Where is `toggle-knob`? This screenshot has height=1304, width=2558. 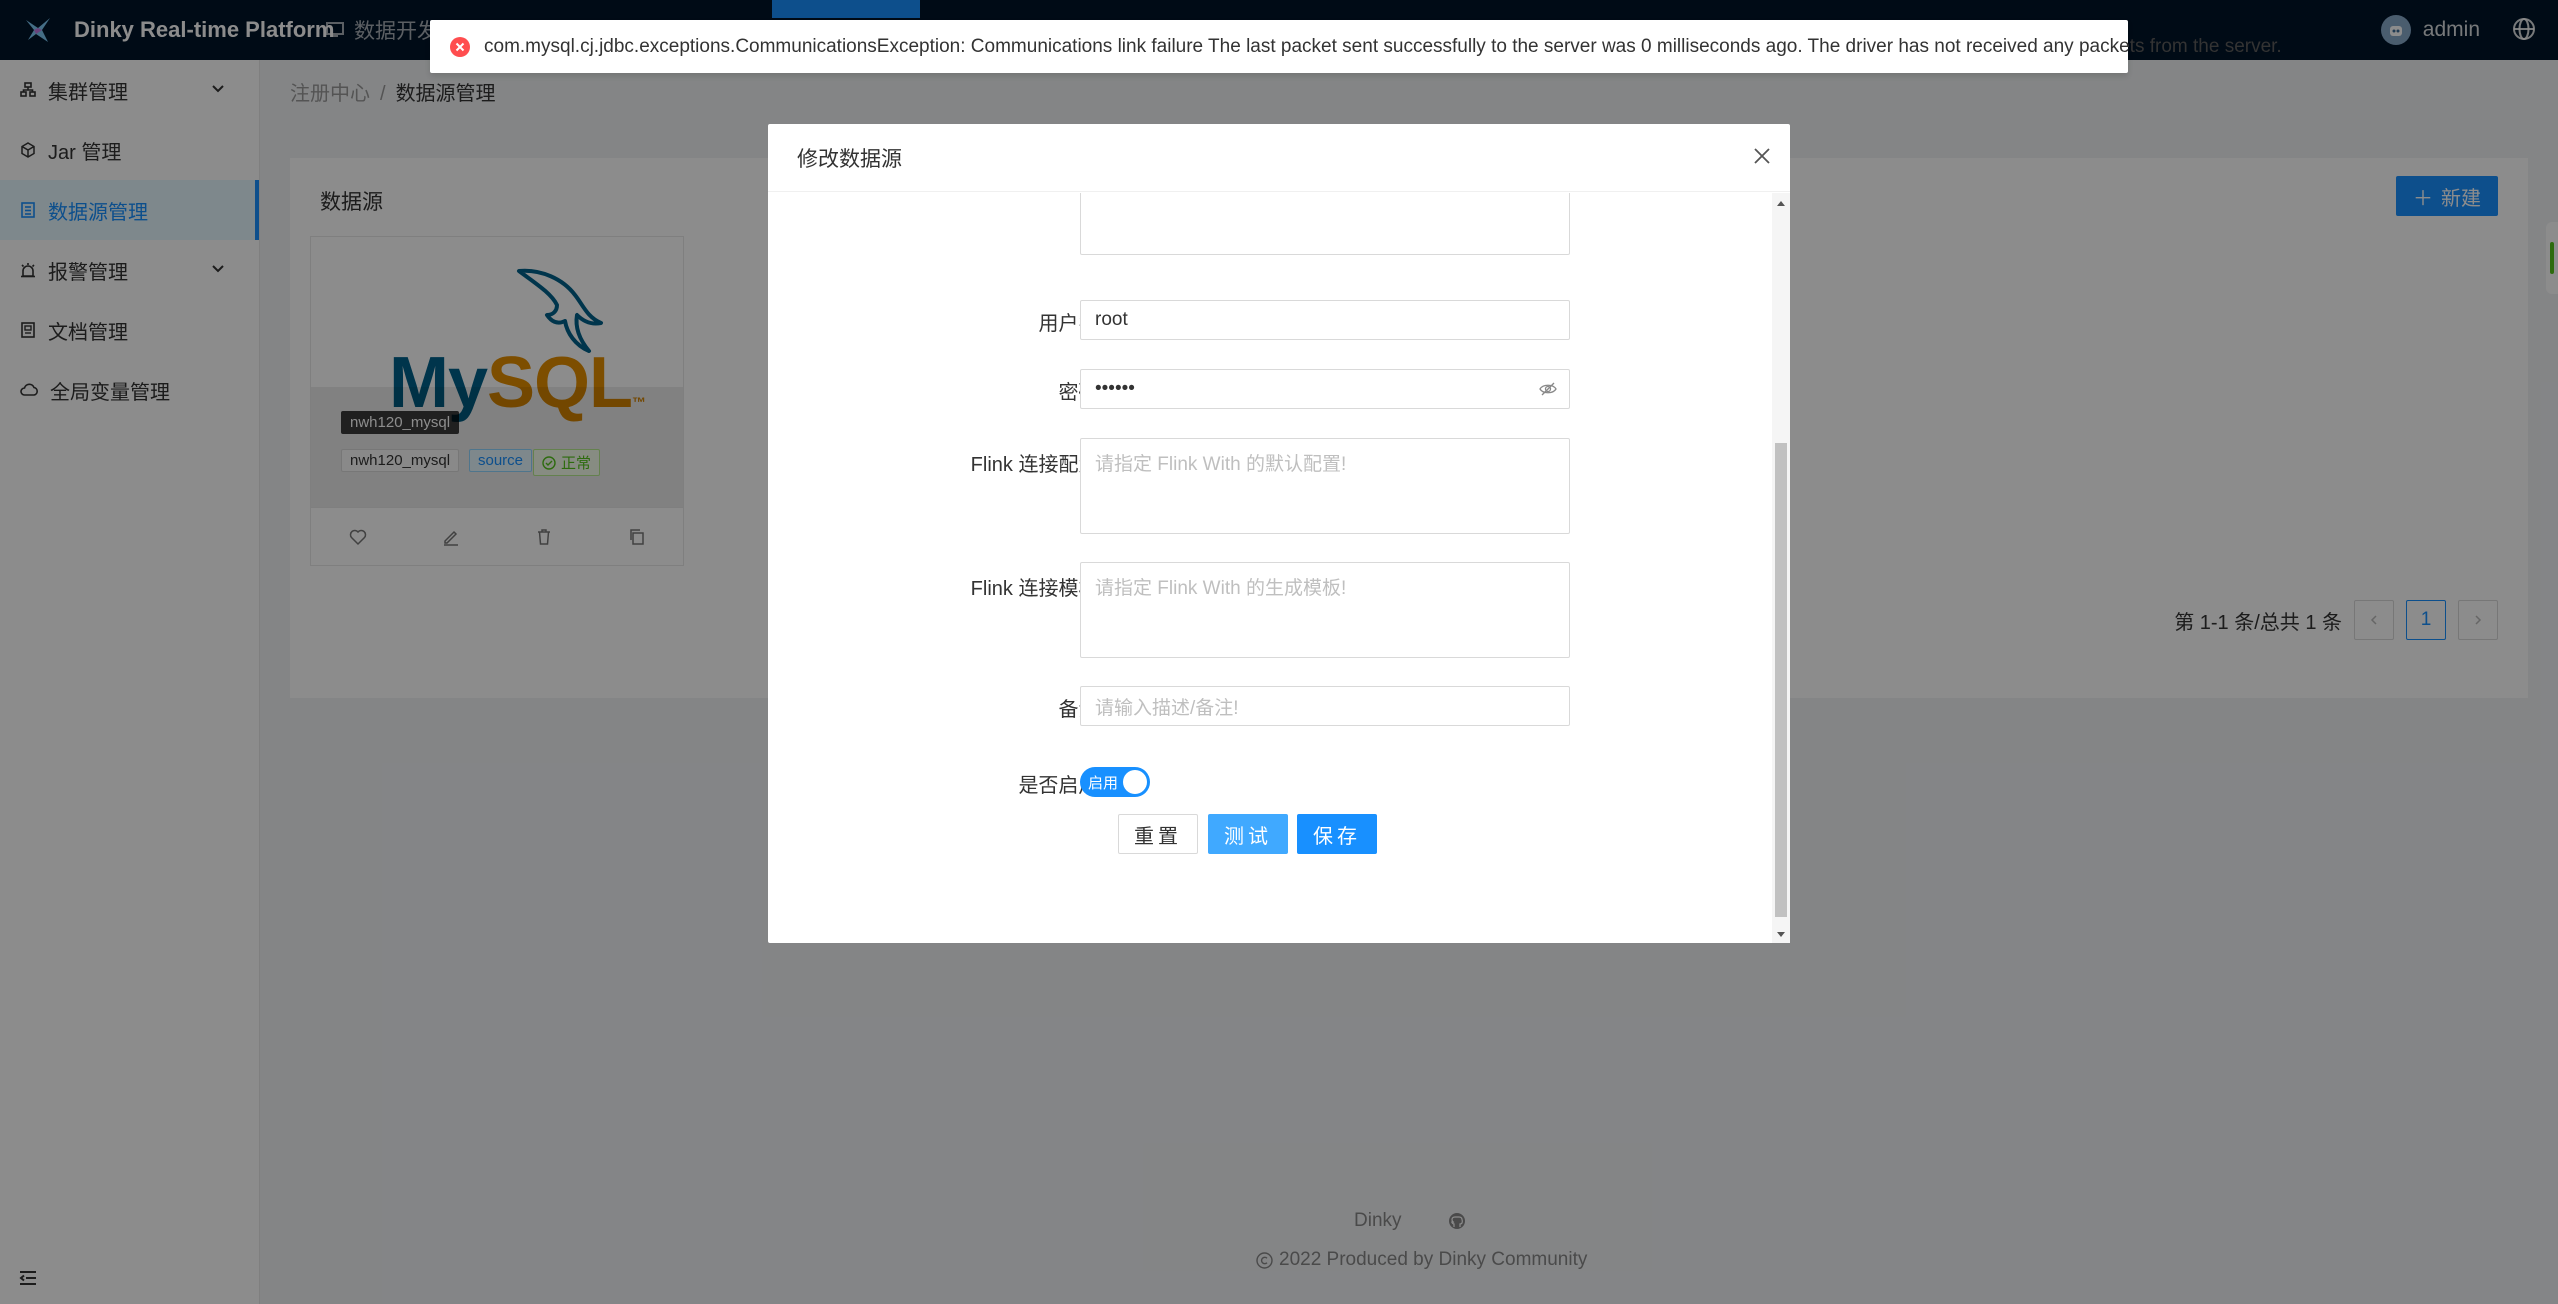 toggle-knob is located at coordinates (1135, 782).